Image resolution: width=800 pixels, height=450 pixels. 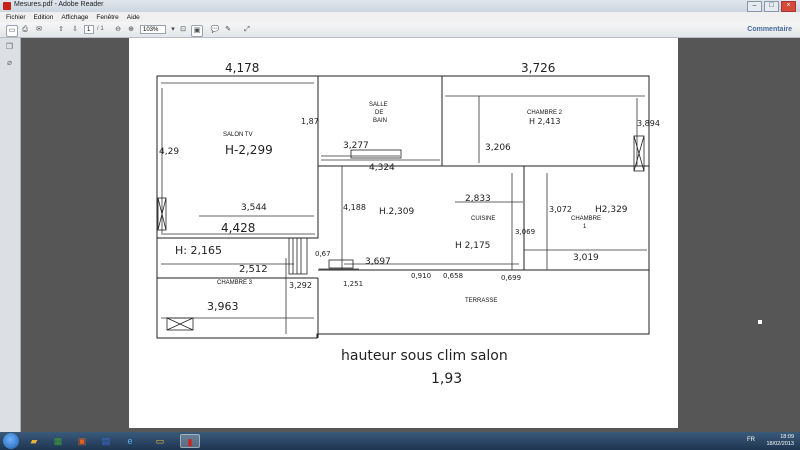 I want to click on measure-3963: 3,963, so click(x=223, y=306).